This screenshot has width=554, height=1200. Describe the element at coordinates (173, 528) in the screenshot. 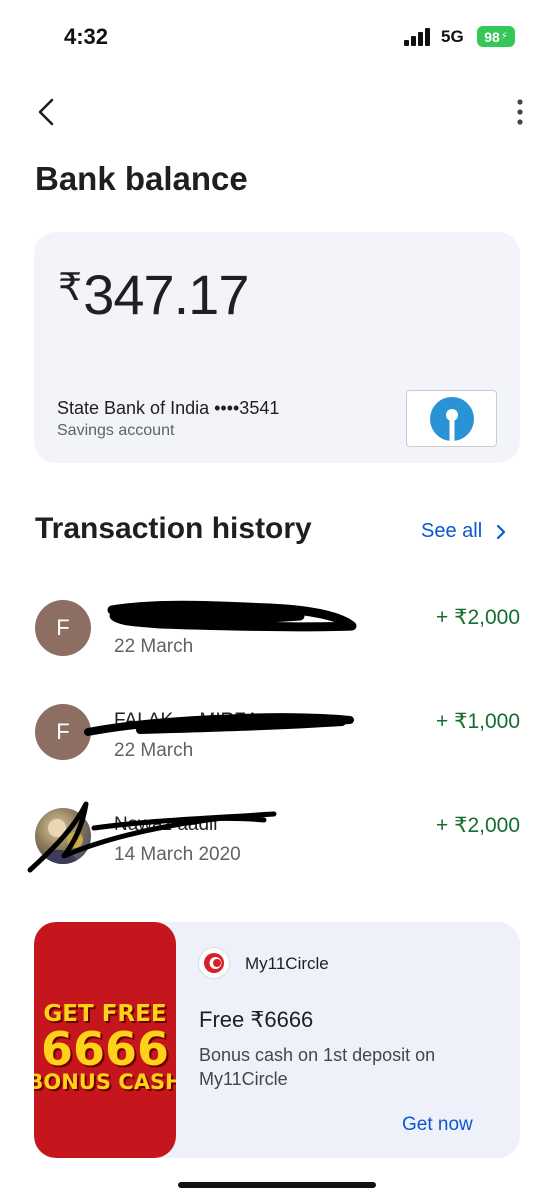

I see `transaction-history-title: Transaction history` at that location.